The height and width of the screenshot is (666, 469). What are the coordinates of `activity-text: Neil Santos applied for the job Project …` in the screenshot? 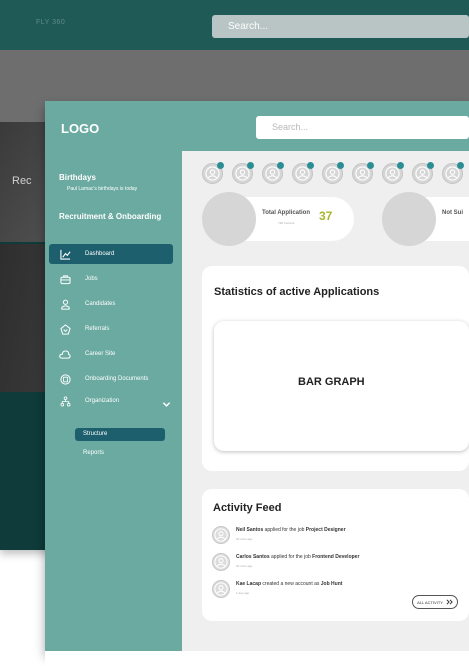 It's located at (291, 530).